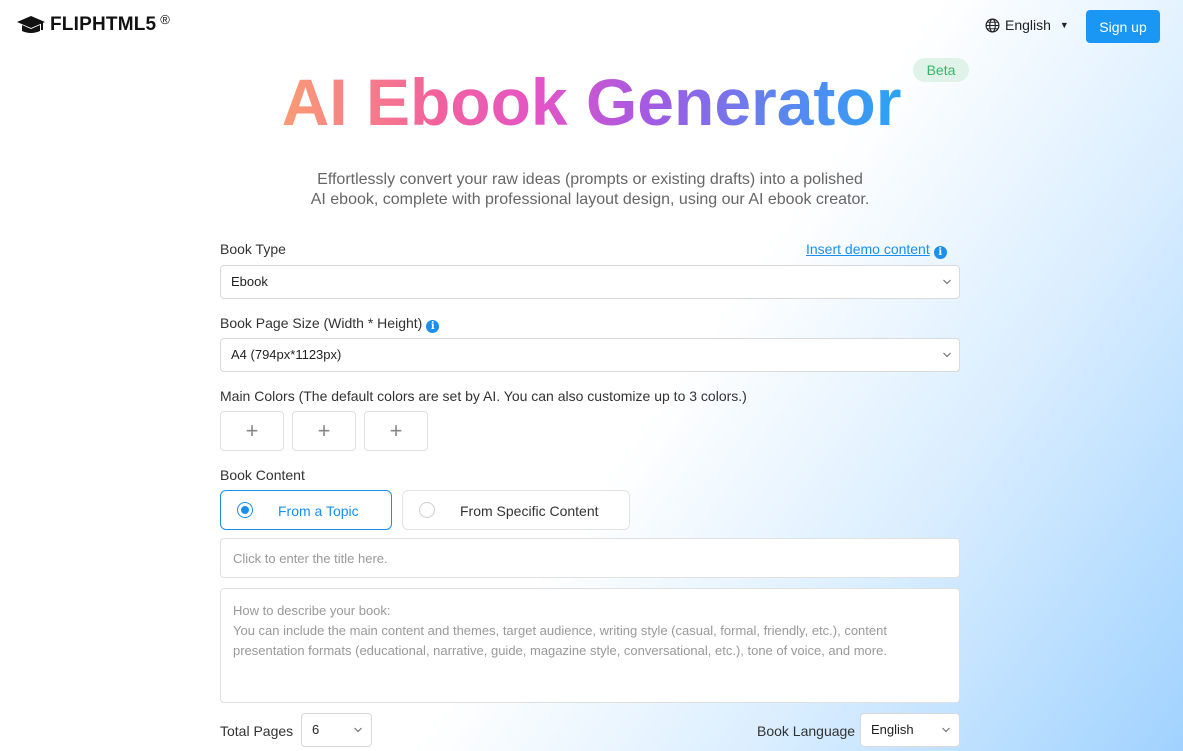 The width and height of the screenshot is (1183, 751). I want to click on option-from-topic: From a Topic, so click(306, 510).